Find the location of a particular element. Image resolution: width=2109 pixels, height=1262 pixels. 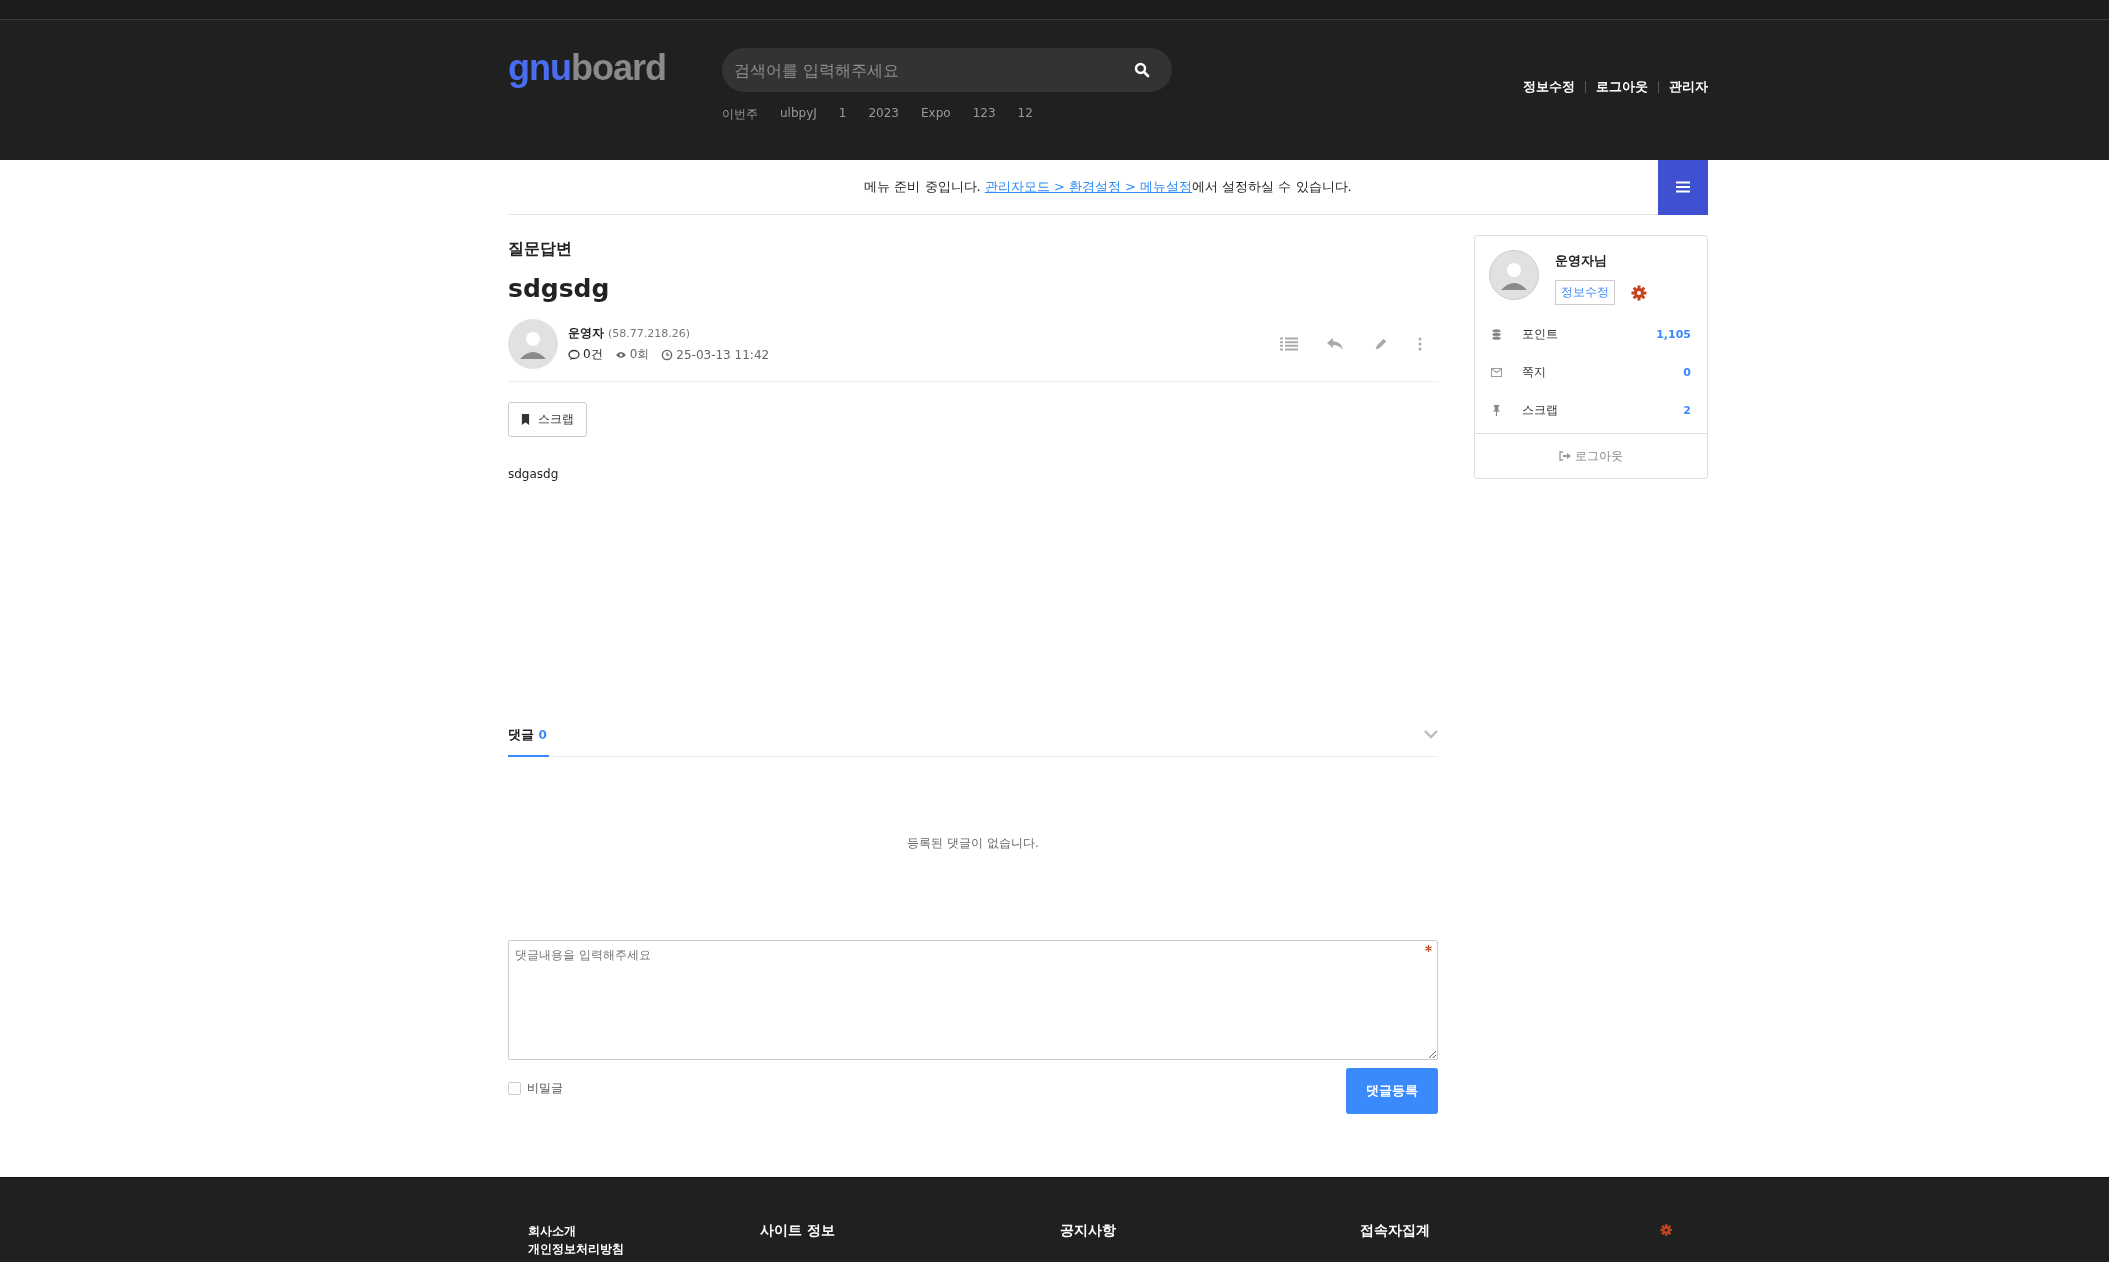

more-icon is located at coordinates (1420, 344).